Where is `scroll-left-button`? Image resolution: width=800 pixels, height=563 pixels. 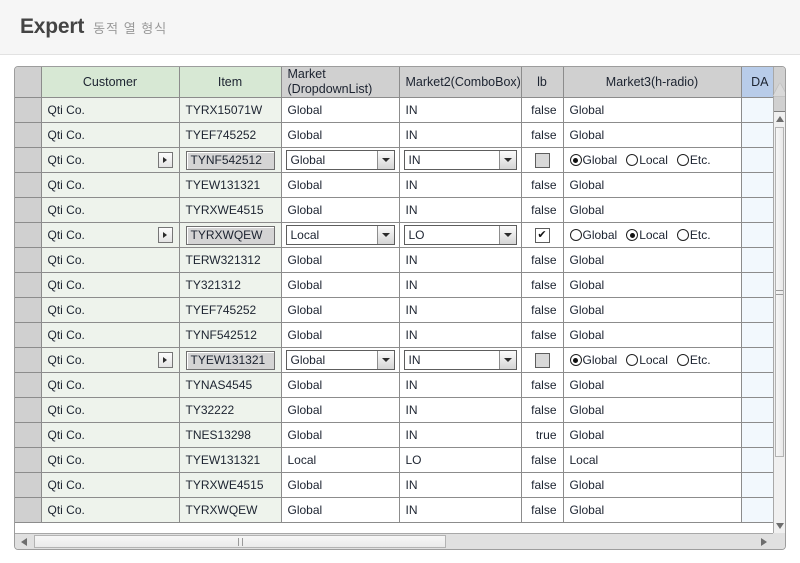 scroll-left-button is located at coordinates (24, 541).